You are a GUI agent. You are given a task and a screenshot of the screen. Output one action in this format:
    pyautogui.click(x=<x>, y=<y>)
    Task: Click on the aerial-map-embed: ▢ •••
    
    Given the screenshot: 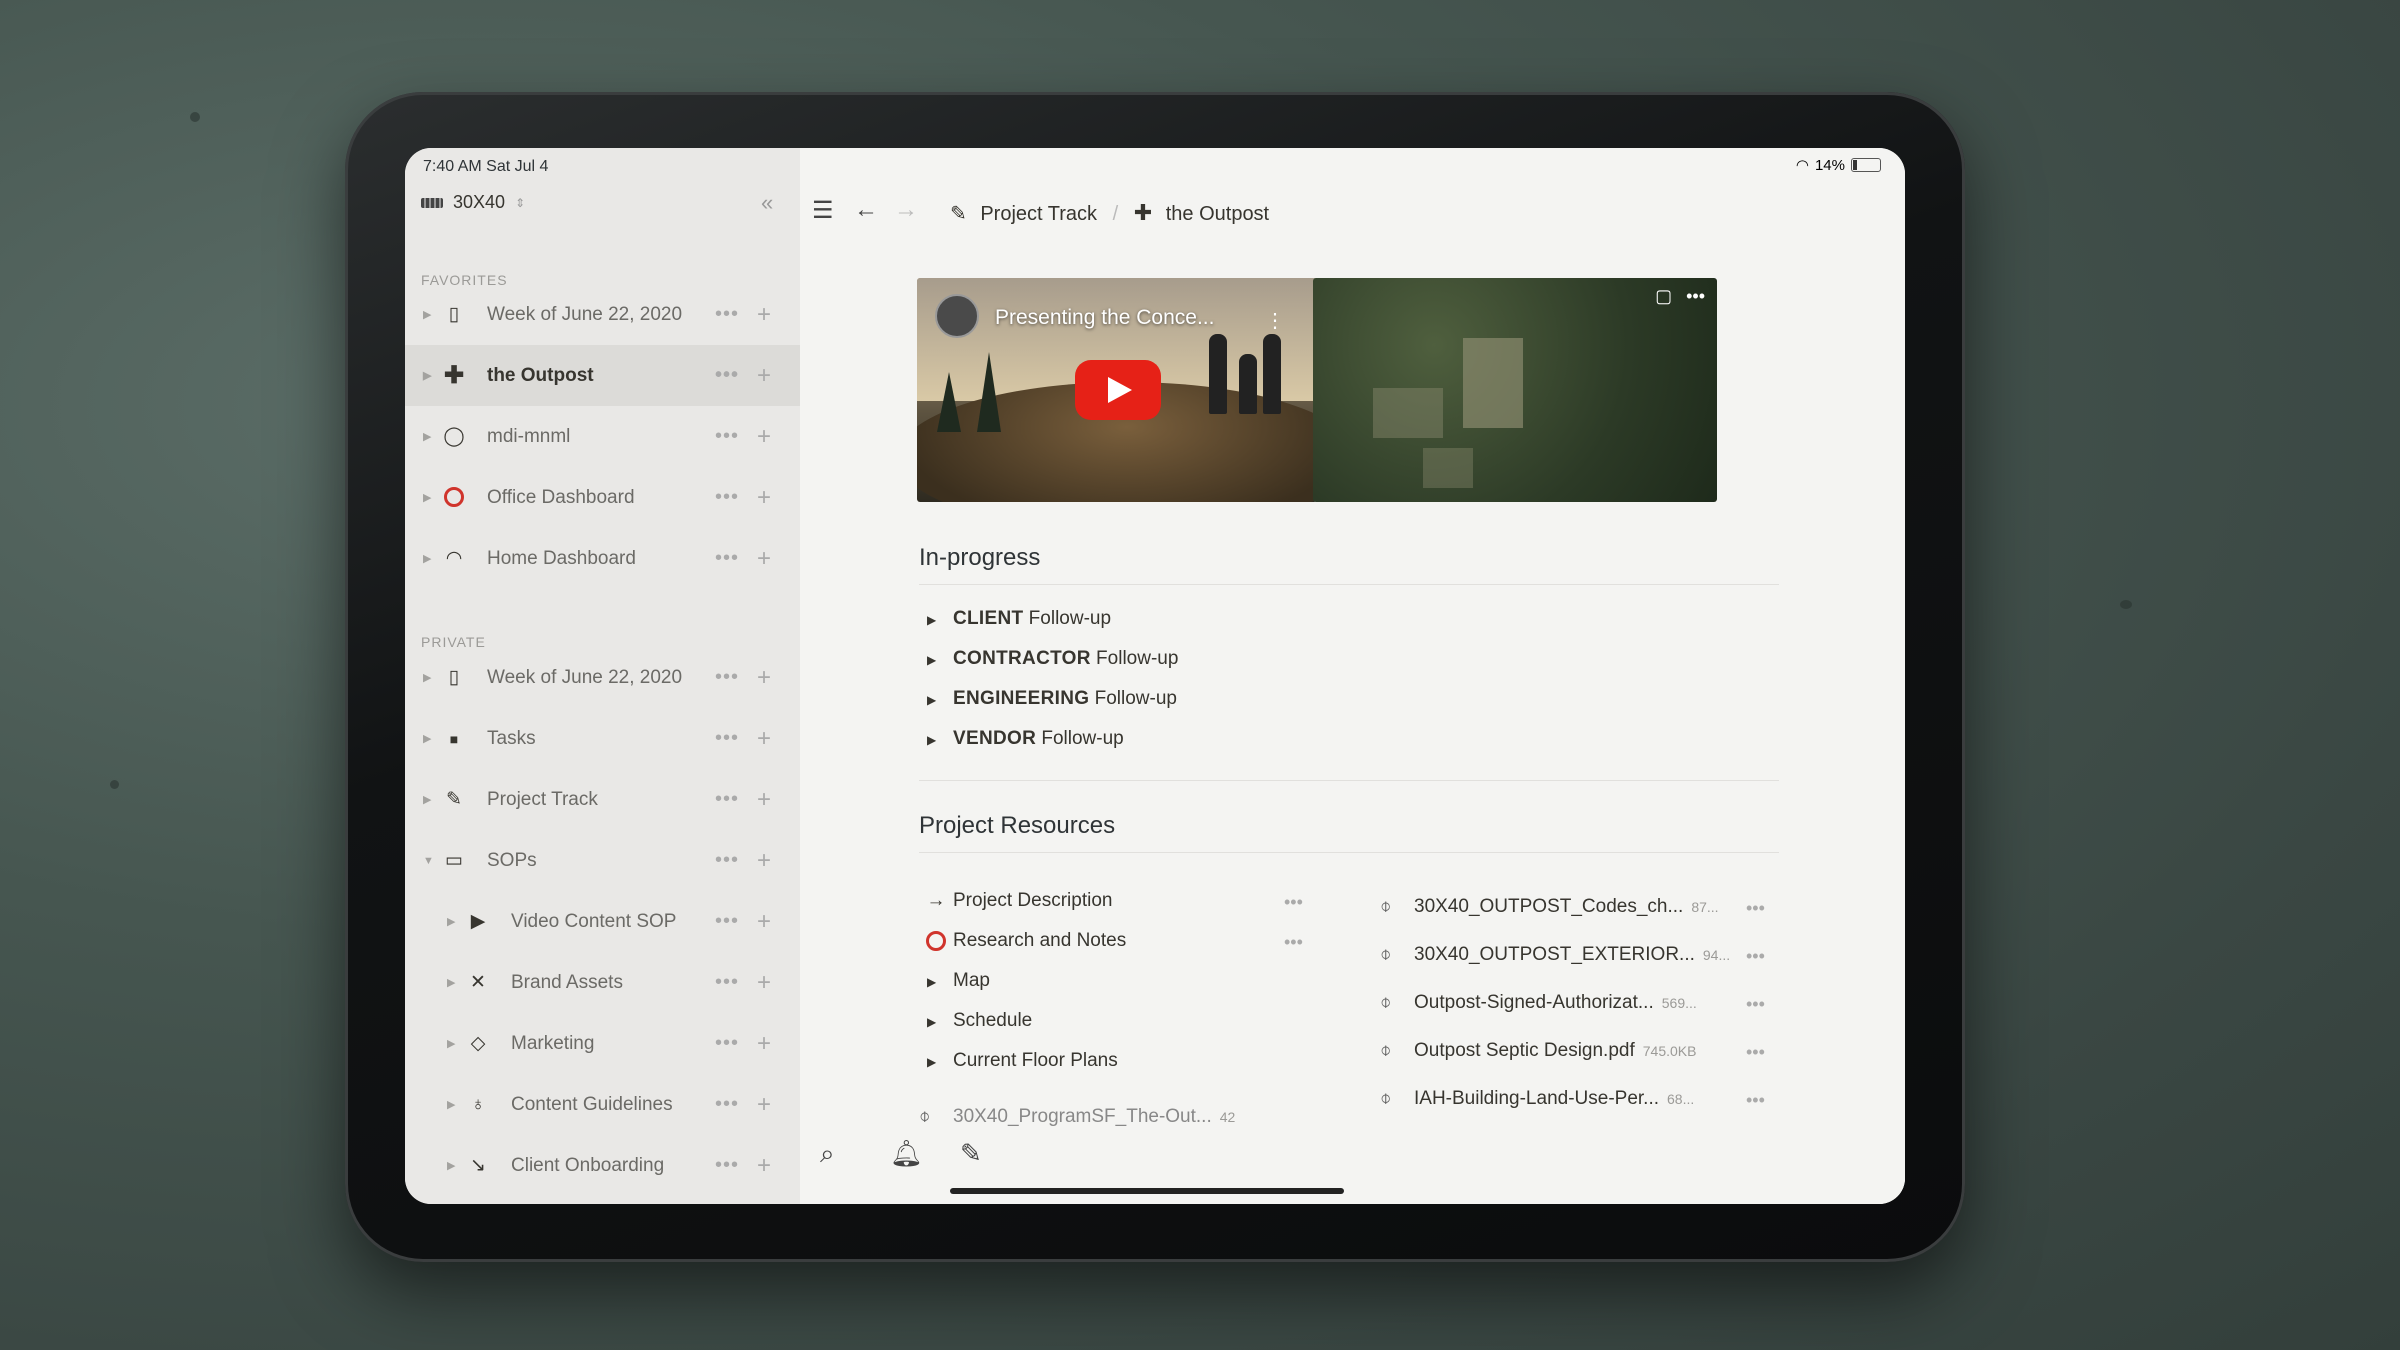 What is the action you would take?
    pyautogui.click(x=1515, y=390)
    